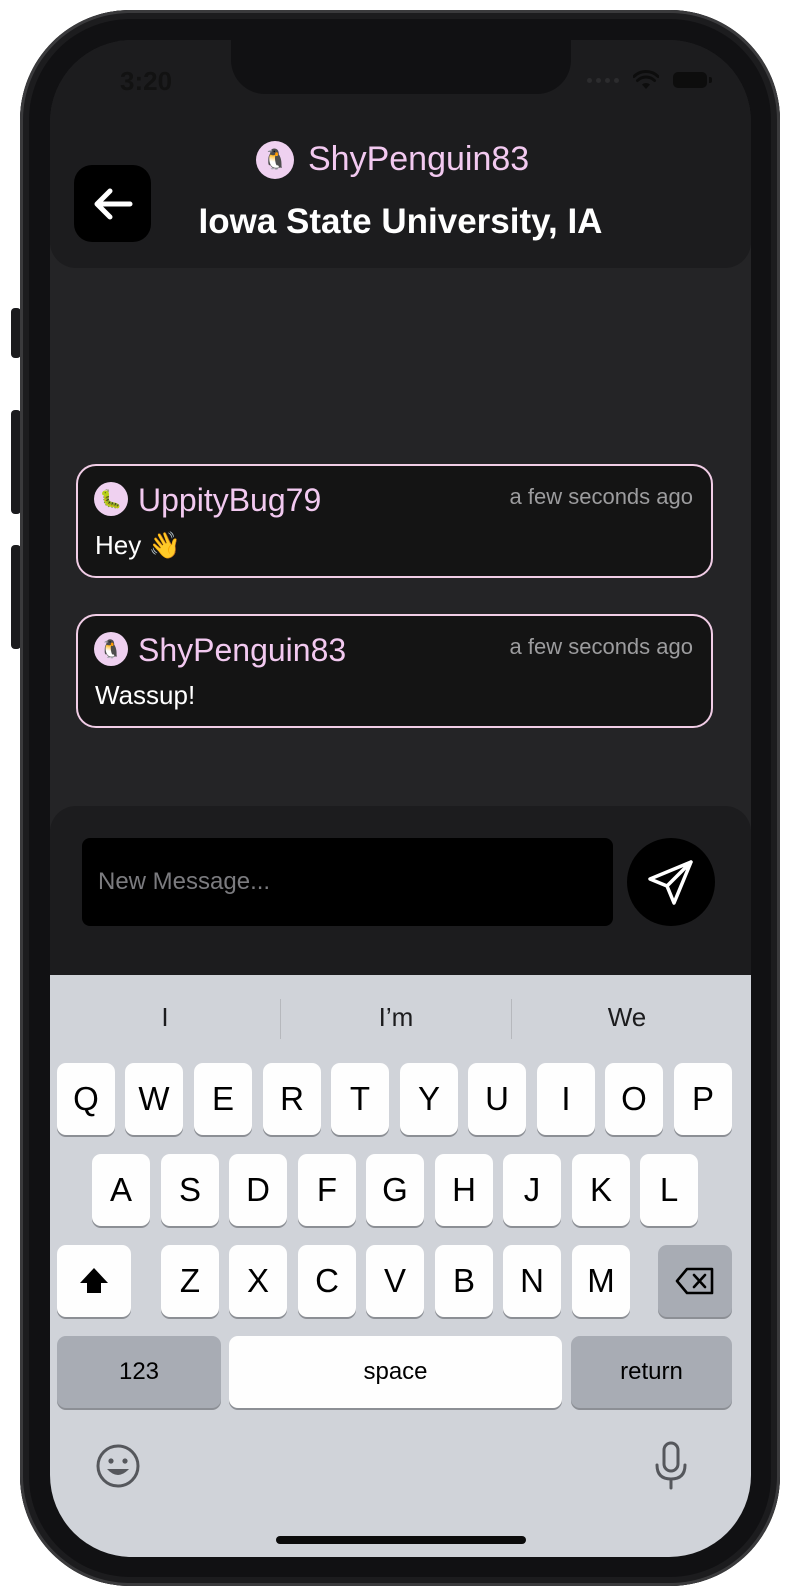  I want to click on key-v: V, so click(395, 1281).